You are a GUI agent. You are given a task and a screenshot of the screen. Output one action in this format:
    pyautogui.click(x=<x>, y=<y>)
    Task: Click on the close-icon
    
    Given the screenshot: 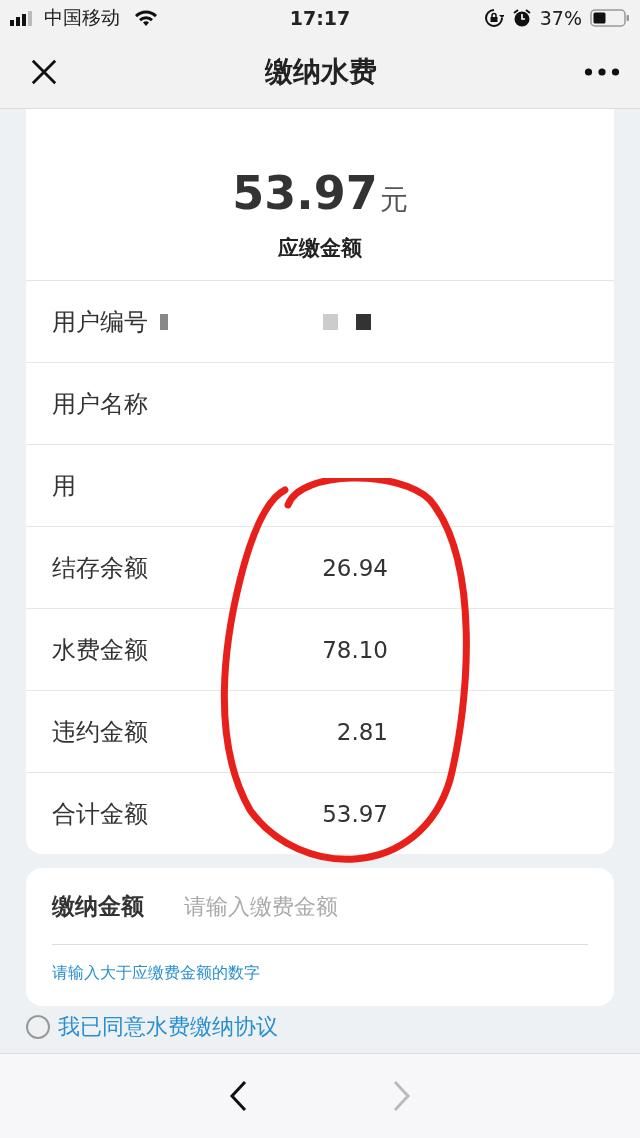 What is the action you would take?
    pyautogui.click(x=44, y=72)
    